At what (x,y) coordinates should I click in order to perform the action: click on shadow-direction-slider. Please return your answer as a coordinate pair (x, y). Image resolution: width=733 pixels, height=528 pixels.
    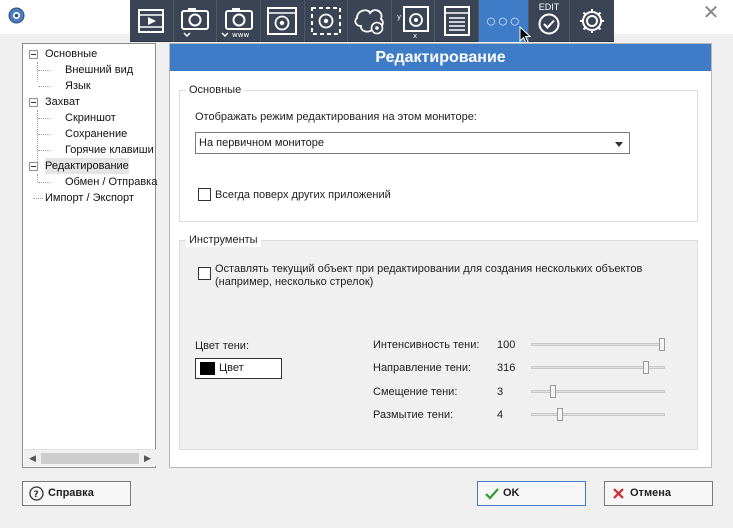
    Looking at the image, I should click on (598, 367).